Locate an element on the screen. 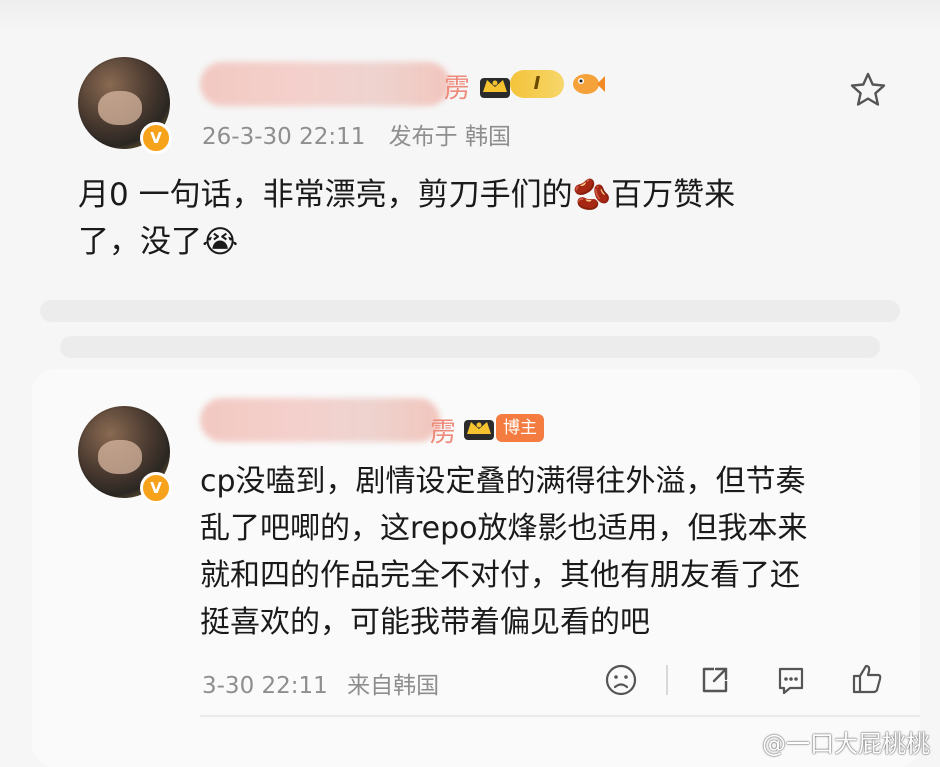 The height and width of the screenshot is (767, 940). reply-divider is located at coordinates (560, 716).